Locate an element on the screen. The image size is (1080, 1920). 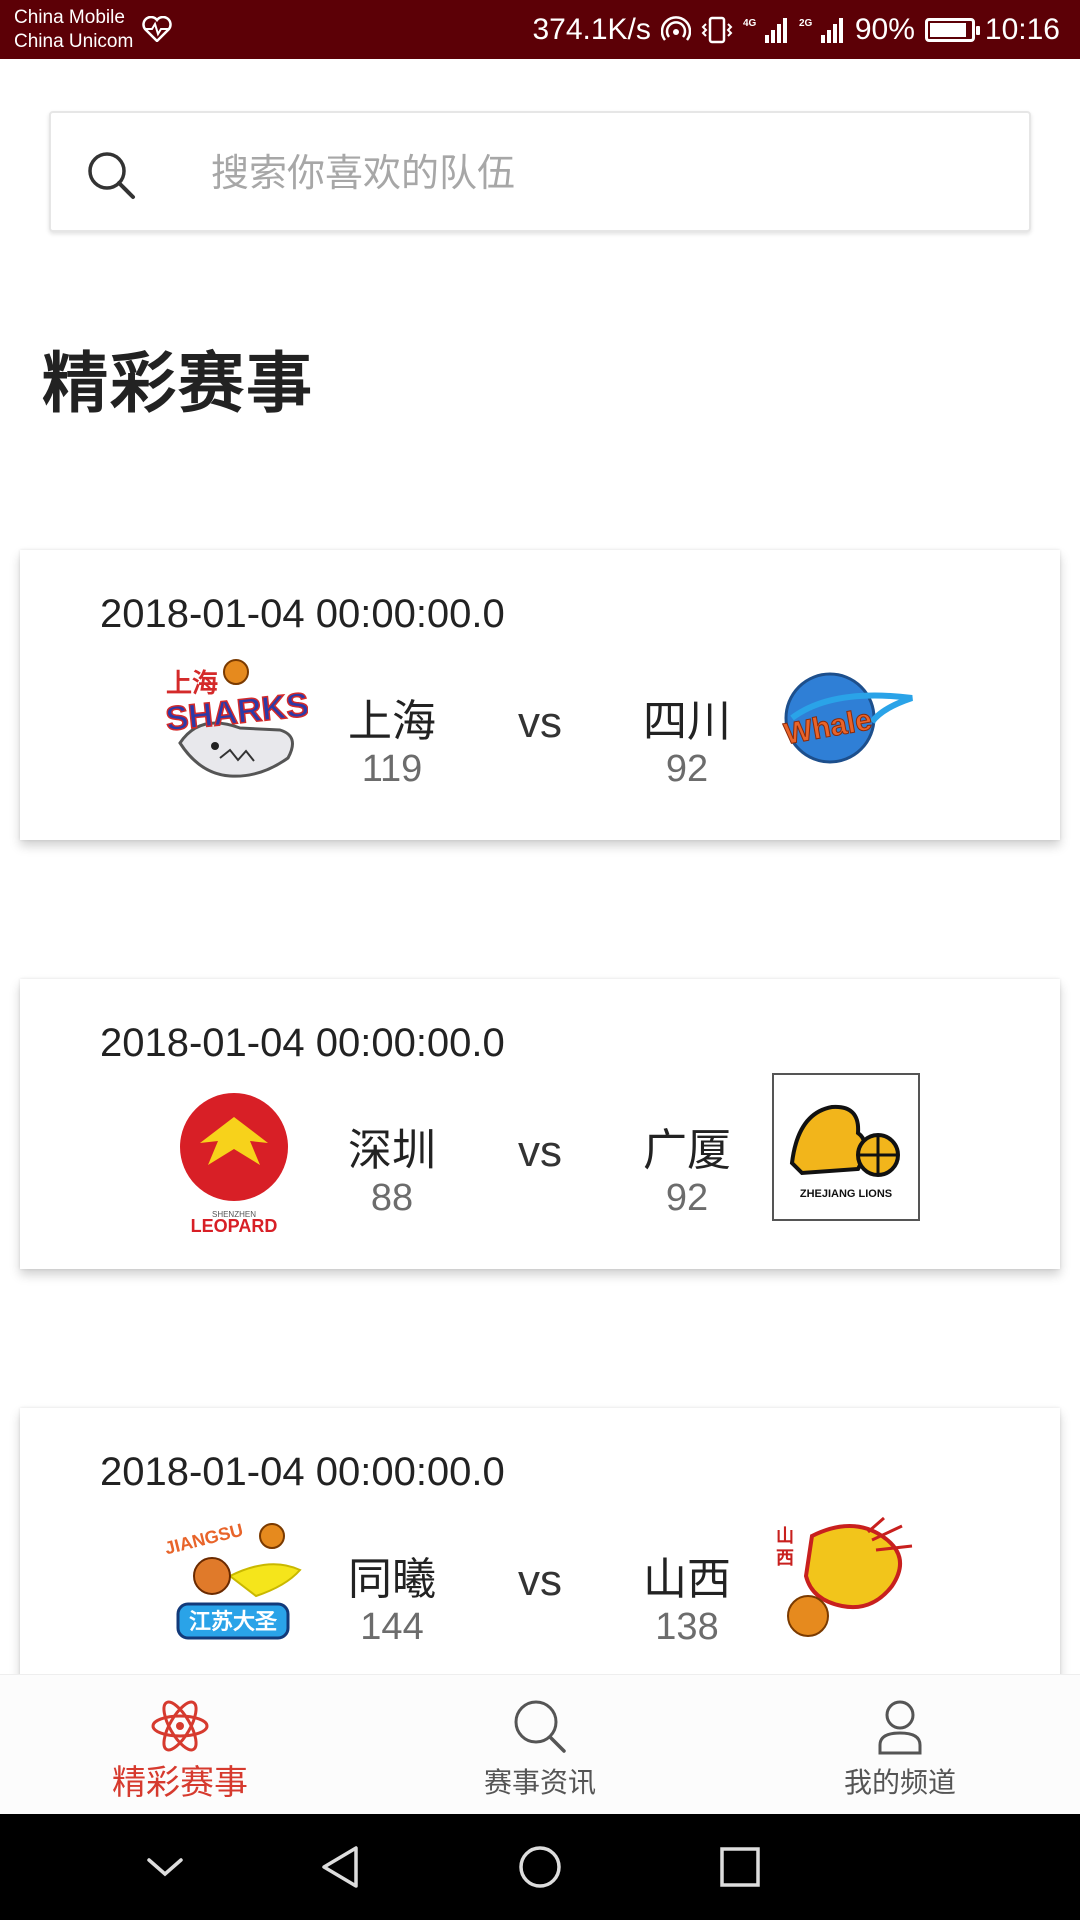
recents-icon is located at coordinates (740, 1867).